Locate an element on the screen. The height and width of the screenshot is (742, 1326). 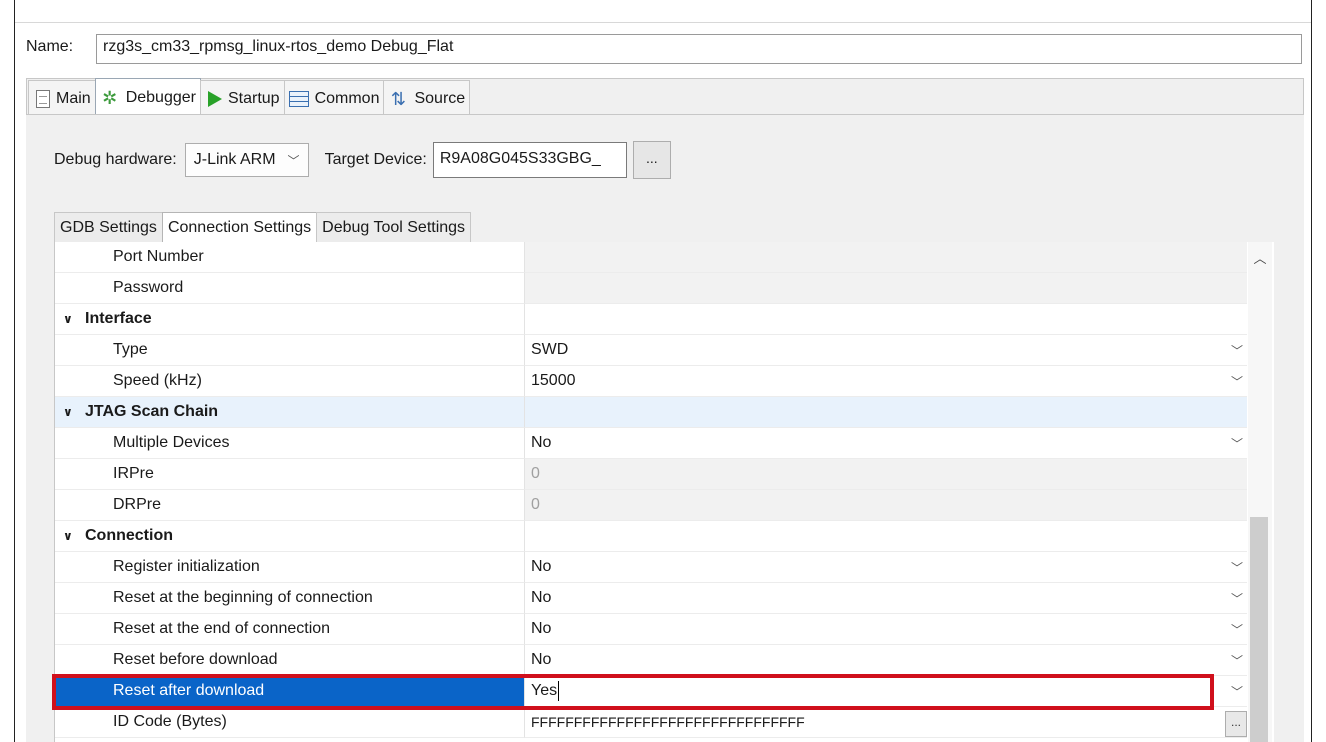
tab-debugger: ✲ Debugger is located at coordinates (147, 97).